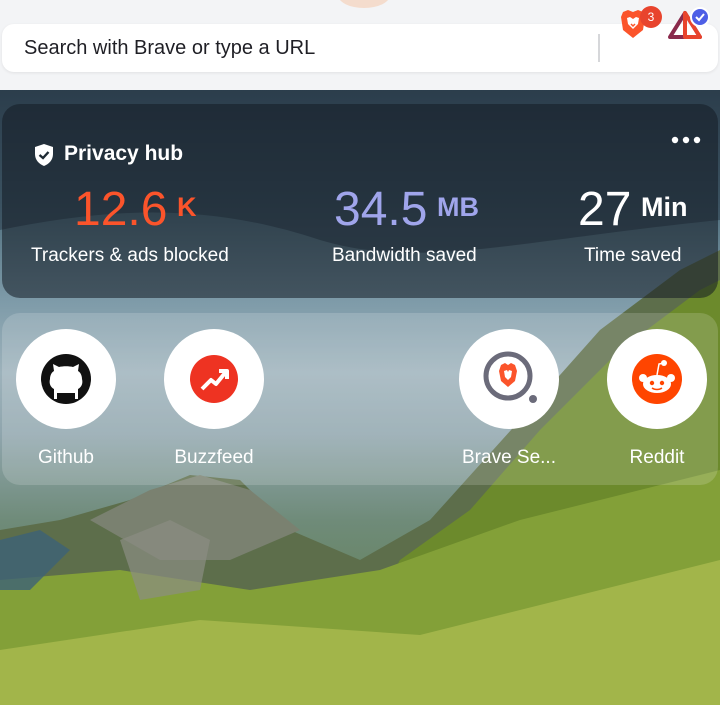  What do you see at coordinates (633, 255) in the screenshot?
I see `time-saved-label: Time saved` at bounding box center [633, 255].